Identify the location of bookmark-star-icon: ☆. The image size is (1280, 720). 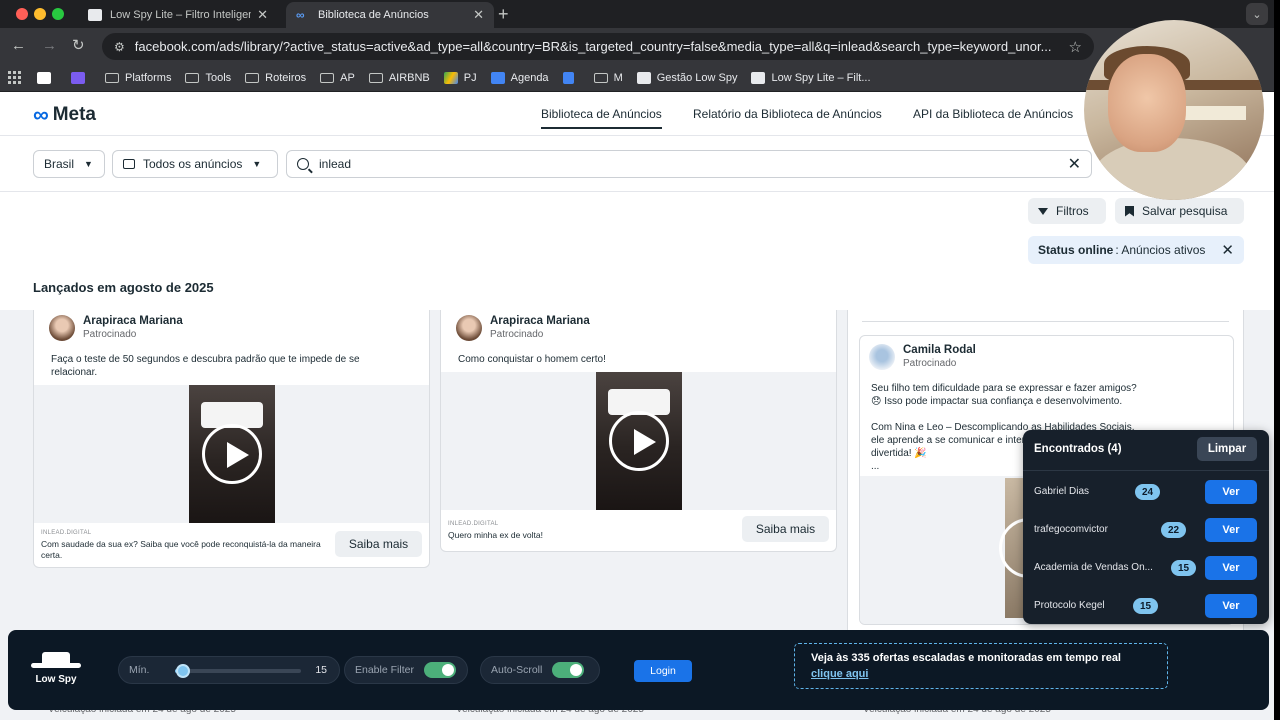
(1075, 47).